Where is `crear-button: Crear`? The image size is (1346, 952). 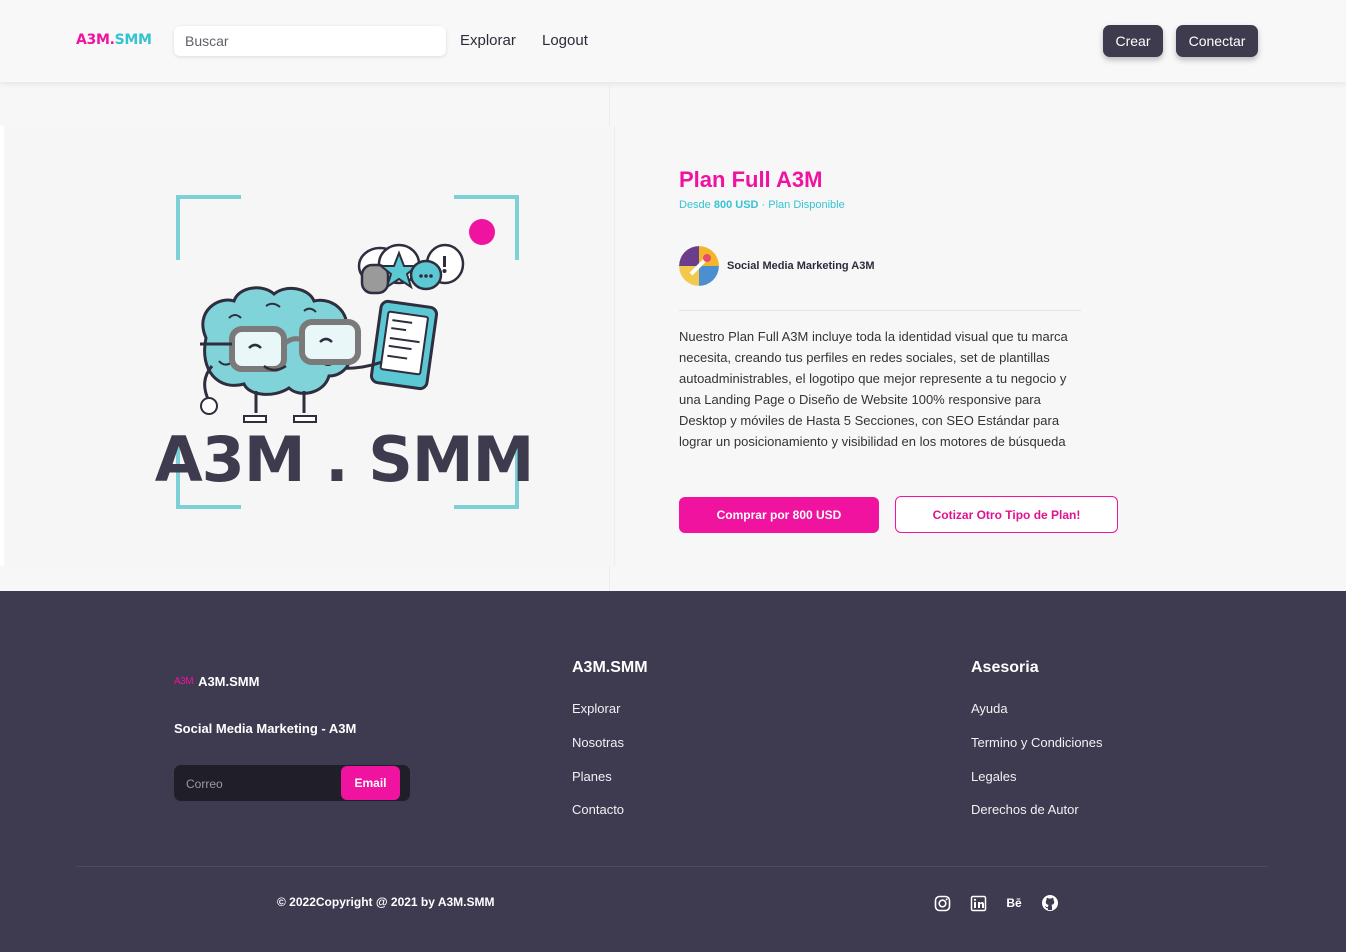 crear-button: Crear is located at coordinates (1133, 41).